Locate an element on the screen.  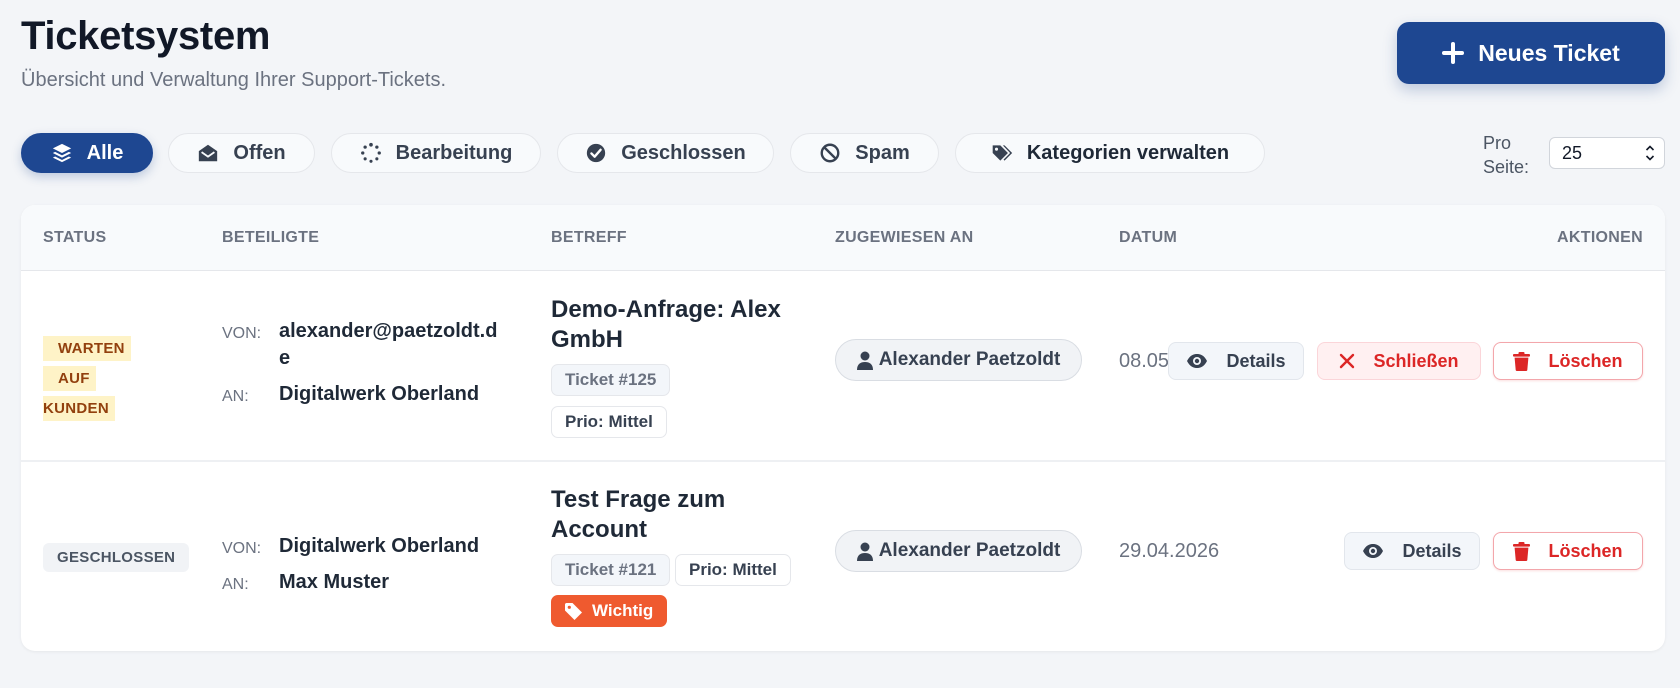
new-ticket-button: Neues Ticket is located at coordinates (1531, 53).